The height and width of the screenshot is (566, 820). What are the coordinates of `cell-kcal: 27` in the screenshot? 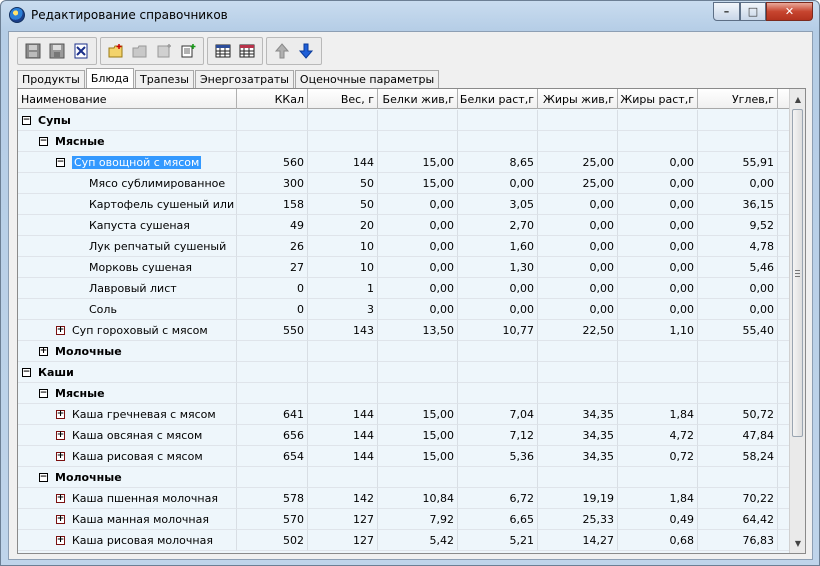 It's located at (272, 267).